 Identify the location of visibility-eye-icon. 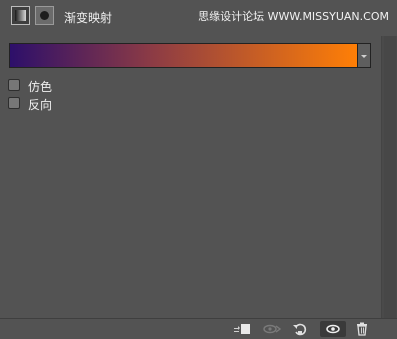
(333, 329).